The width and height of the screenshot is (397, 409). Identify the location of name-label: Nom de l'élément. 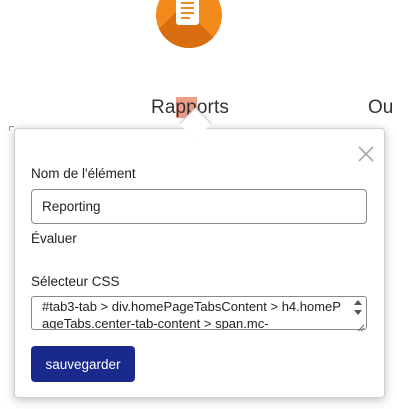
(83, 173).